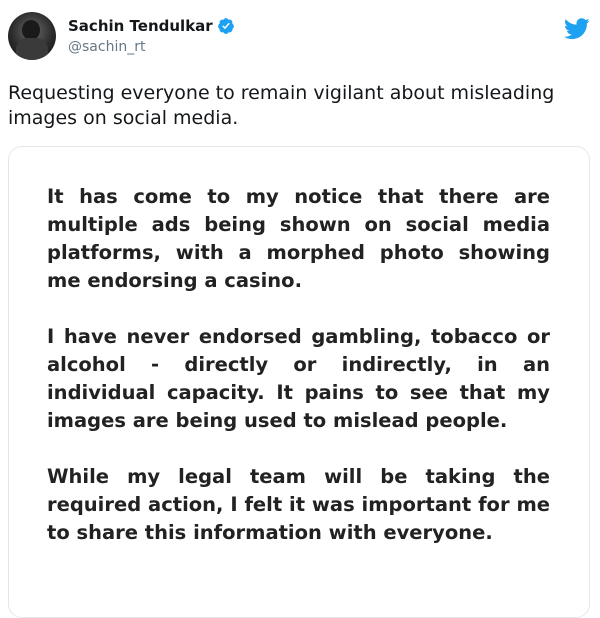 The image size is (600, 618). Describe the element at coordinates (300, 38) in the screenshot. I see `tweet-header: Sachin Tendulkar @sachin_rt` at that location.